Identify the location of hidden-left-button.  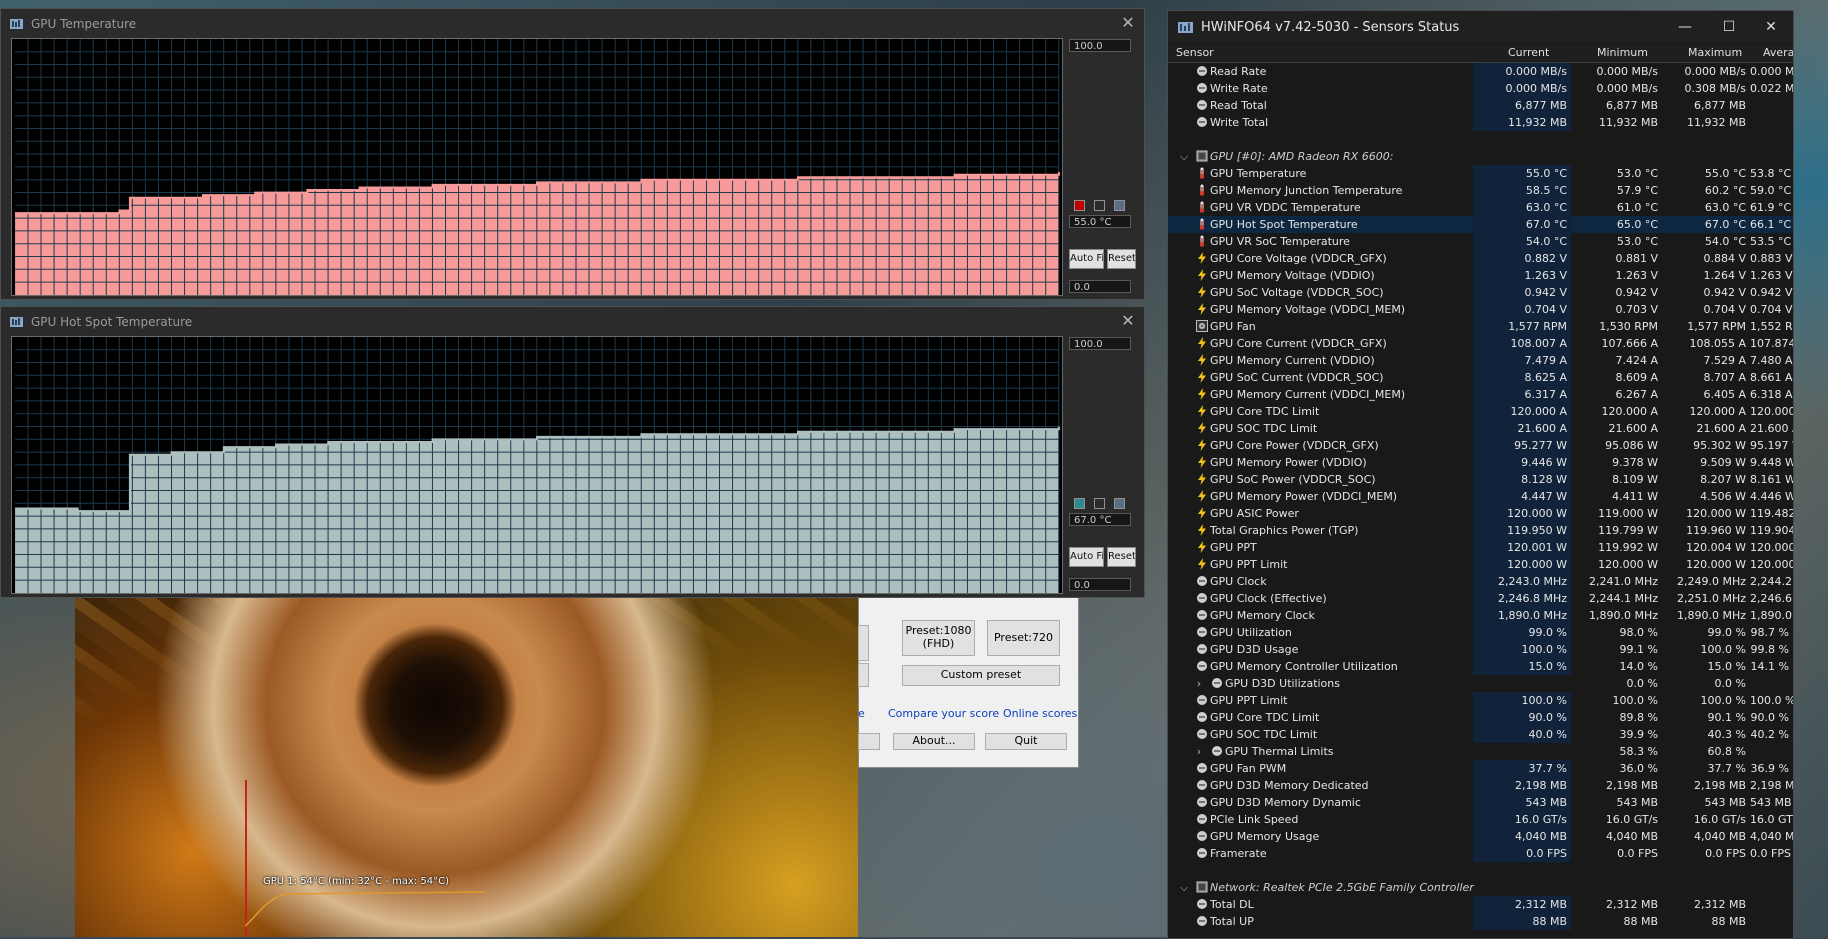
(863, 643).